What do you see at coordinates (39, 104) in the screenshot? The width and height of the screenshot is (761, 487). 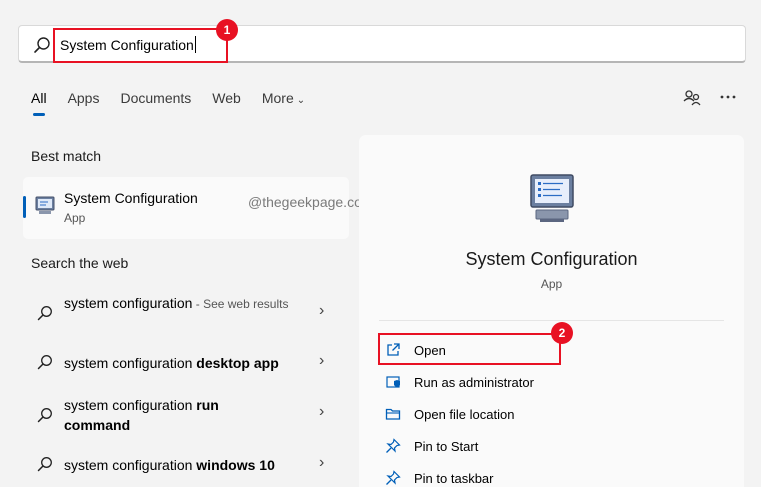 I see `tab-all: All` at bounding box center [39, 104].